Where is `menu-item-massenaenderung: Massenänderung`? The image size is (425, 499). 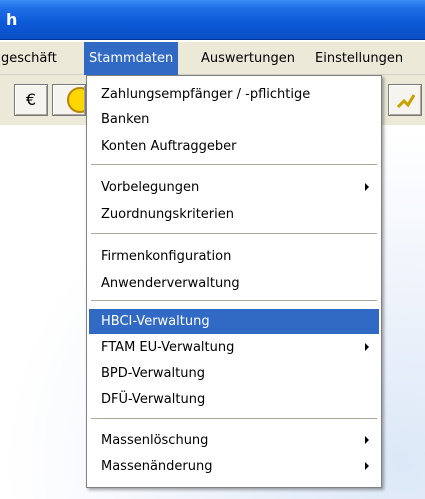
menu-item-massenaenderung: Massenänderung is located at coordinates (234, 466).